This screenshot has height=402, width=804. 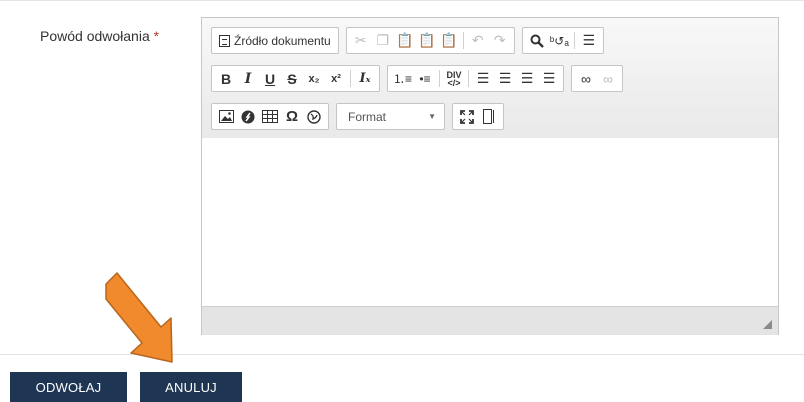 I want to click on paste-text-icon: 📋, so click(x=427, y=40).